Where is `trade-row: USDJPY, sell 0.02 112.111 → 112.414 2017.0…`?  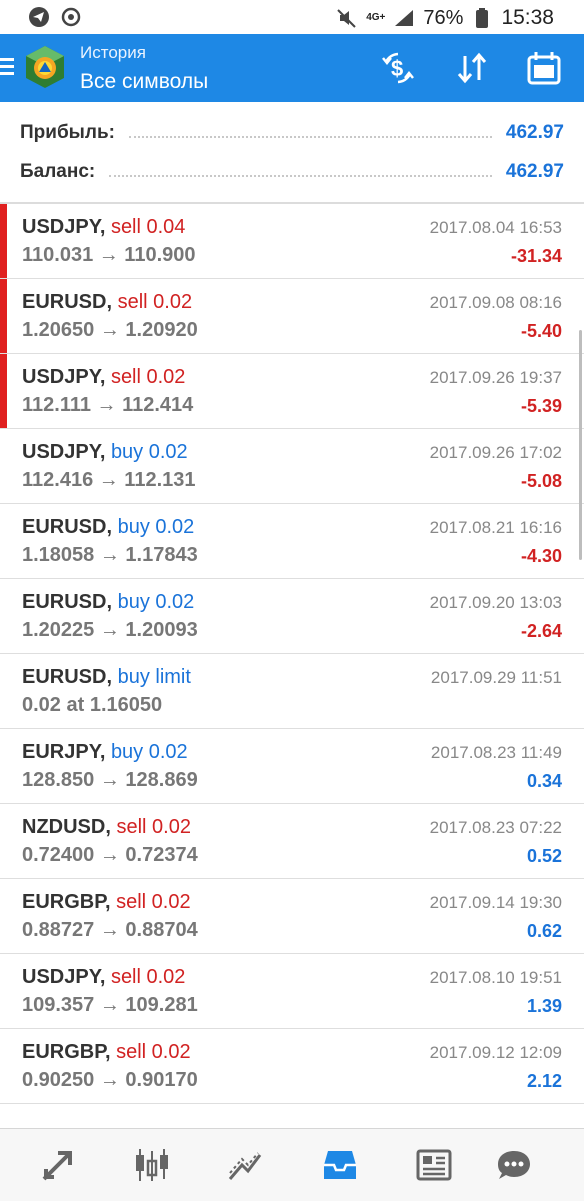
trade-row: USDJPY, sell 0.02 112.111 → 112.414 2017.0… is located at coordinates (292, 391).